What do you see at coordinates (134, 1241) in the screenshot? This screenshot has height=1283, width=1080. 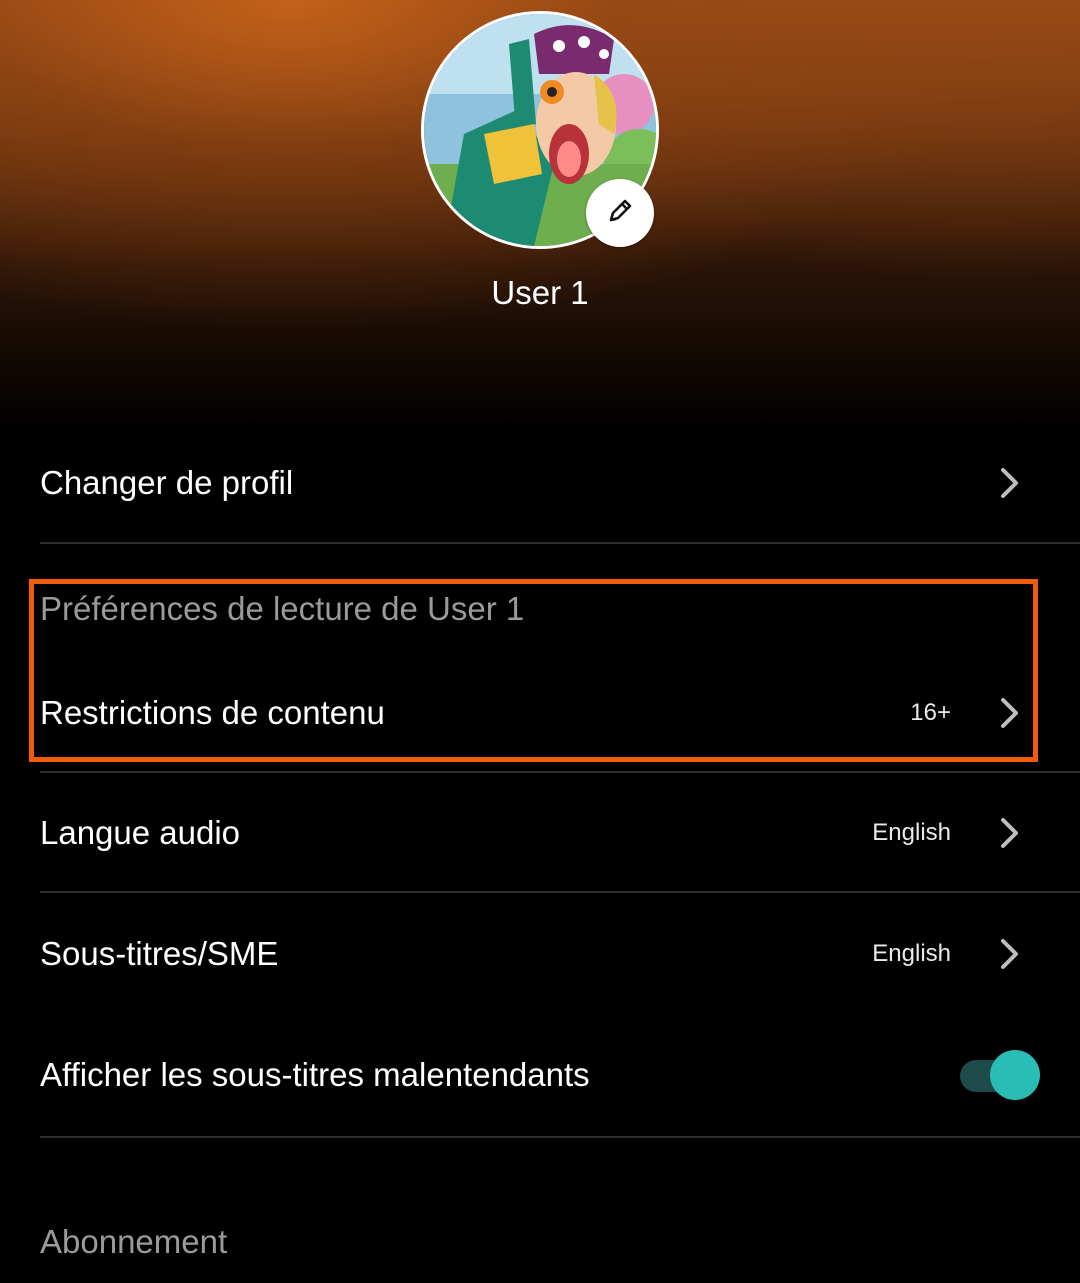 I see `subscription-title: Abonnement` at bounding box center [134, 1241].